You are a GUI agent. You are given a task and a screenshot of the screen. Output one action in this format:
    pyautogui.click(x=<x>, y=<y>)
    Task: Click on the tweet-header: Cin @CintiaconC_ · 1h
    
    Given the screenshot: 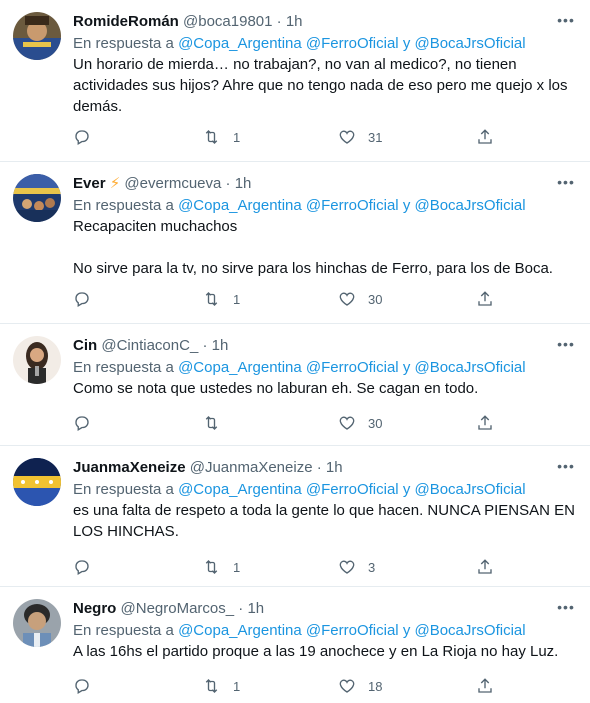 What is the action you would take?
    pyautogui.click(x=324, y=346)
    